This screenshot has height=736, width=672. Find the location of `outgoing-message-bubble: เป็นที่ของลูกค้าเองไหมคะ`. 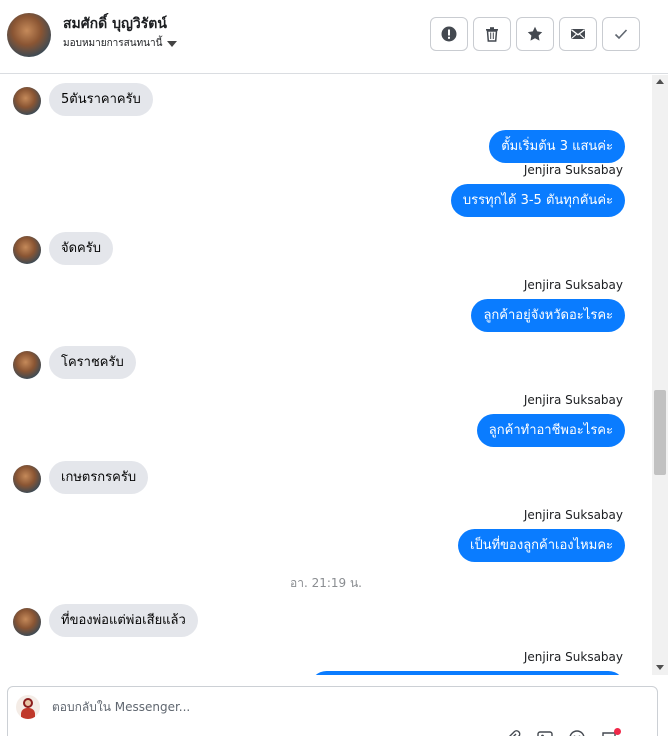

outgoing-message-bubble: เป็นที่ของลูกค้าเองไหมคะ is located at coordinates (541, 545).